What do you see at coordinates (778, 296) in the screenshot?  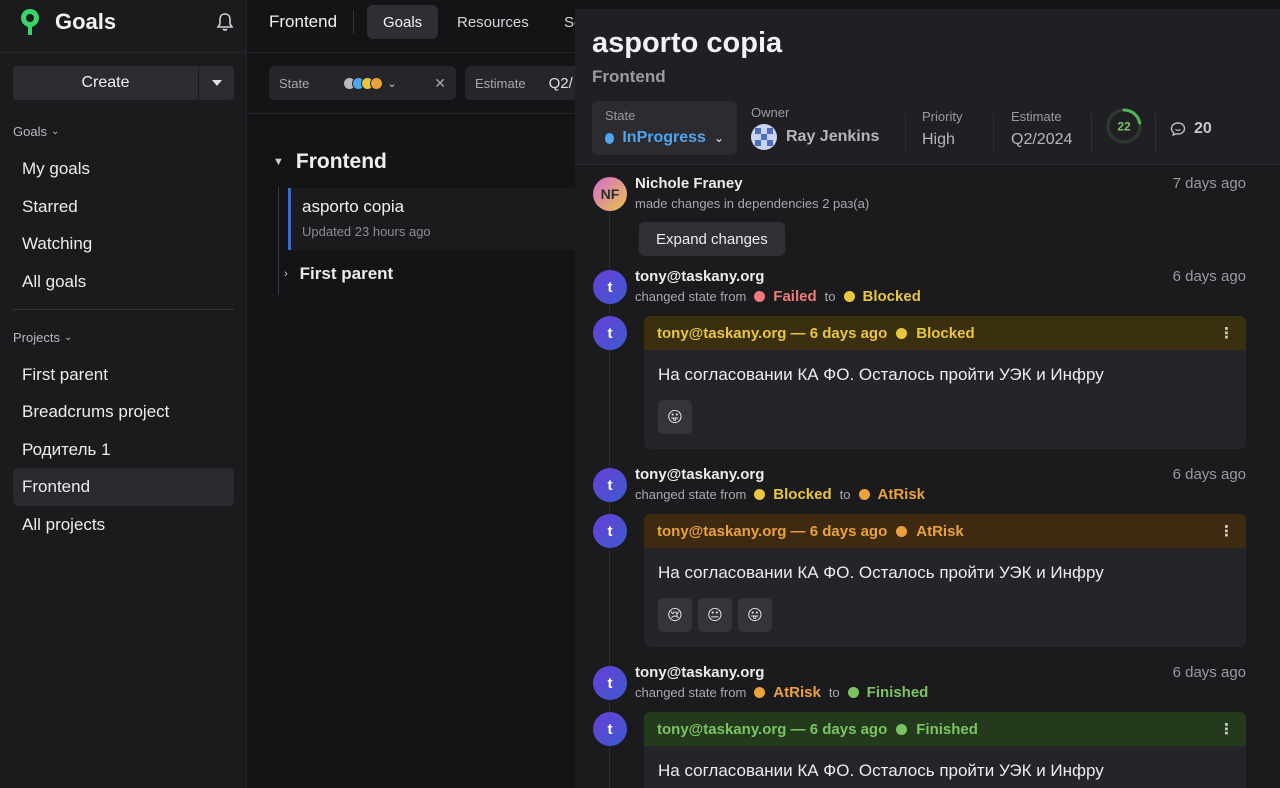 I see `state-change: changed state from Failed to Blocked` at bounding box center [778, 296].